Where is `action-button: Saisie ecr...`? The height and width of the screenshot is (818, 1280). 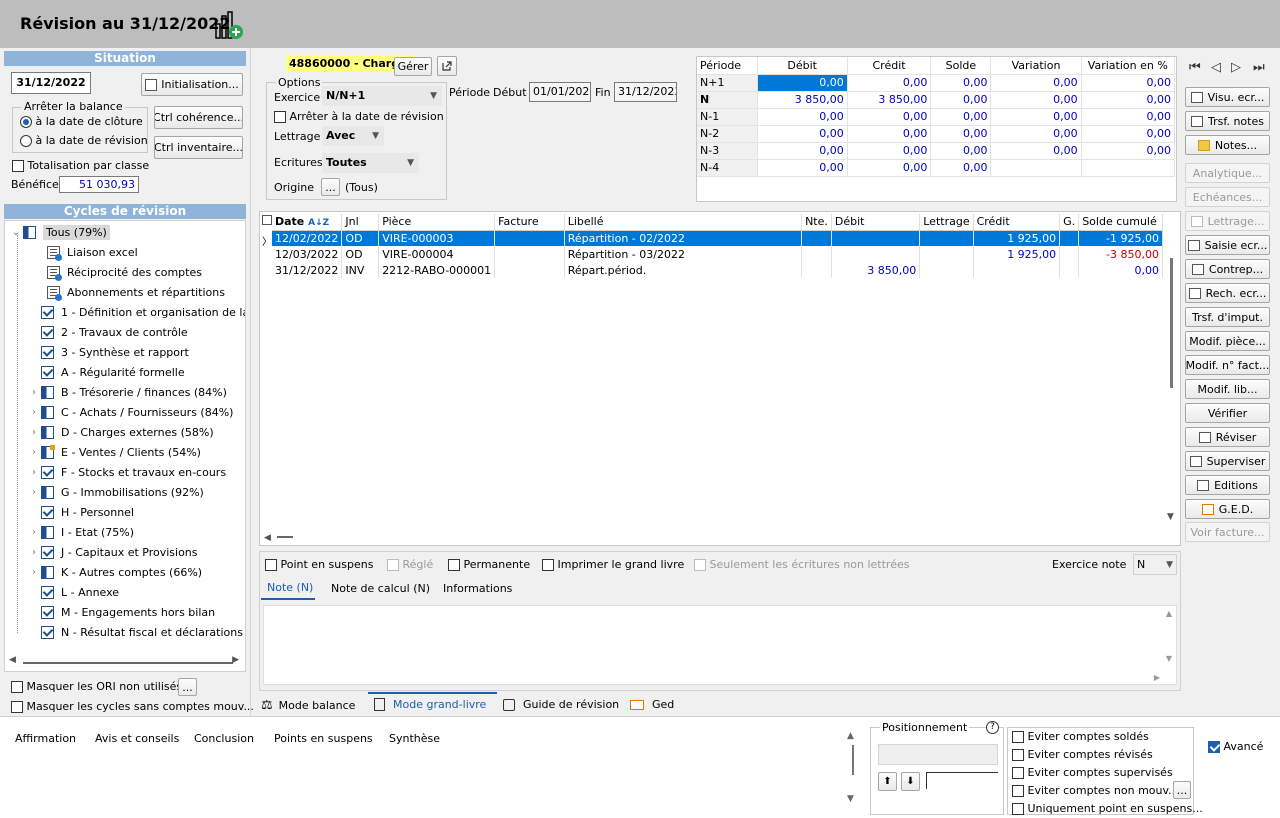
action-button: Saisie ecr... is located at coordinates (1227, 245).